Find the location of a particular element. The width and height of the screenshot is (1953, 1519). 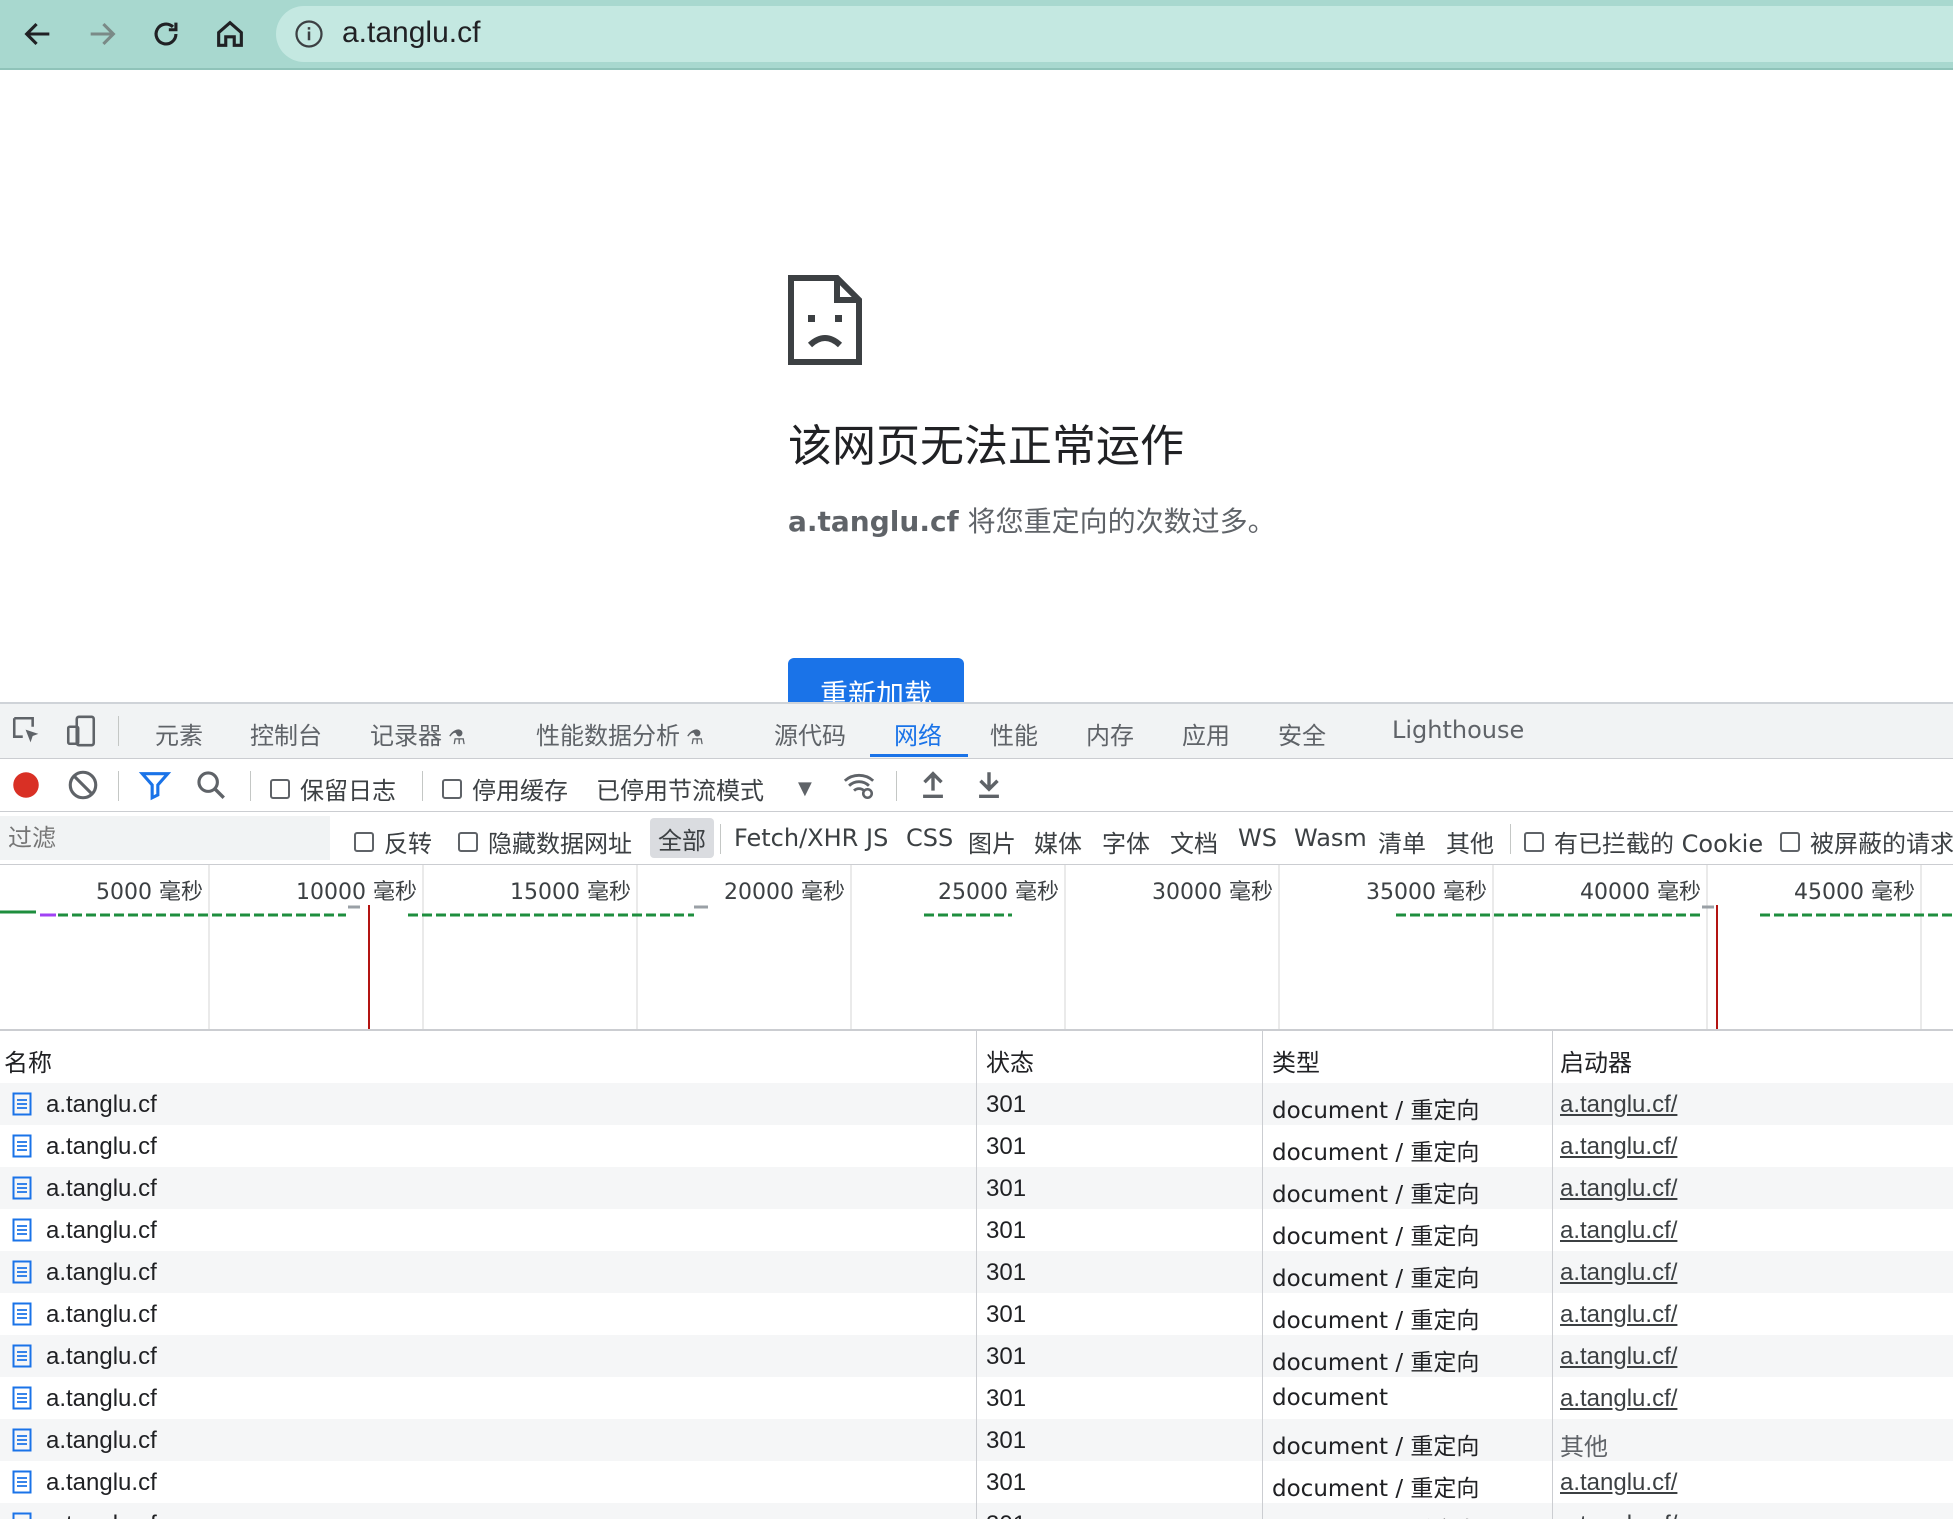

column-header-type: 类型 is located at coordinates (1296, 1060).